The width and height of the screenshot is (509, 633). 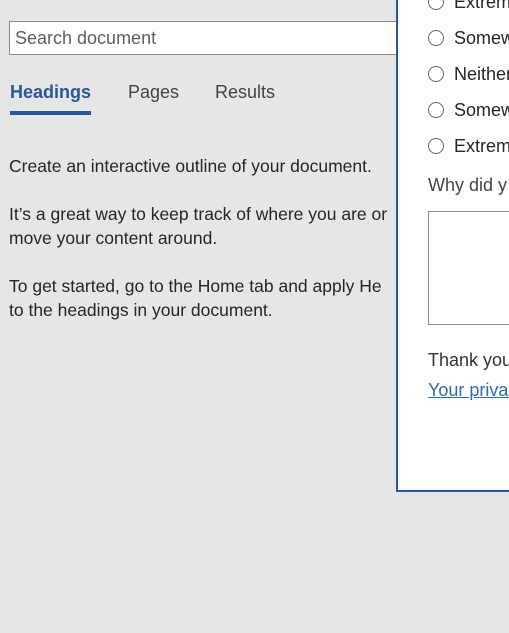 What do you see at coordinates (51, 92) in the screenshot?
I see `tab-headings-label: Headings` at bounding box center [51, 92].